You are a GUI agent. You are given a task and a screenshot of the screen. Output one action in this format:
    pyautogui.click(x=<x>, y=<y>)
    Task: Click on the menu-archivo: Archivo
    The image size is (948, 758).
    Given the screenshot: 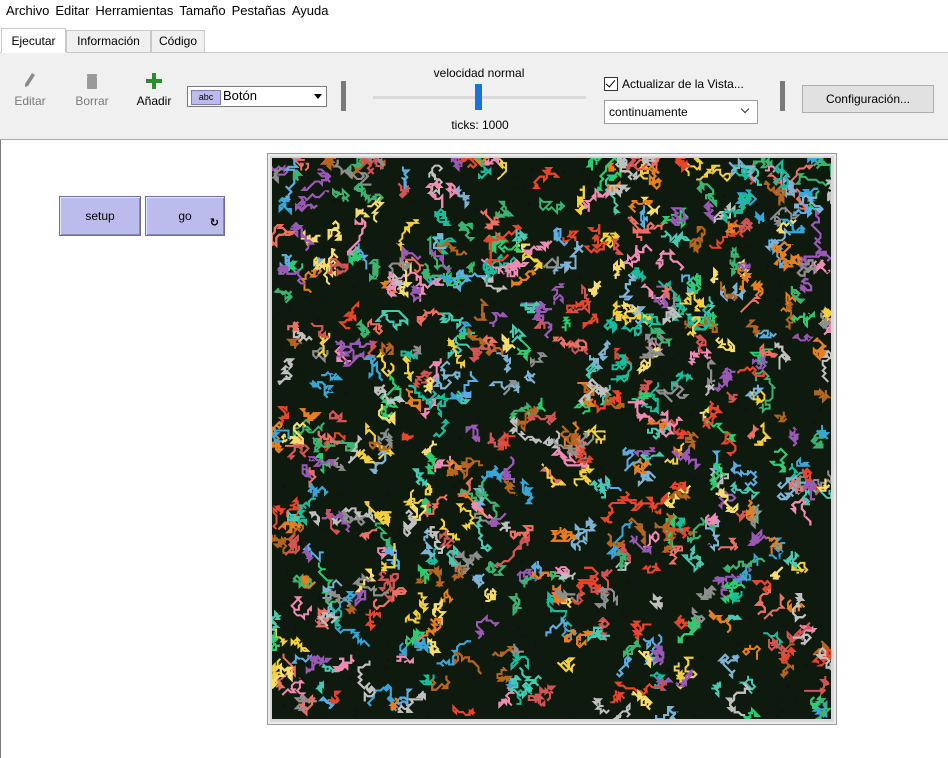 What is the action you would take?
    pyautogui.click(x=26, y=11)
    